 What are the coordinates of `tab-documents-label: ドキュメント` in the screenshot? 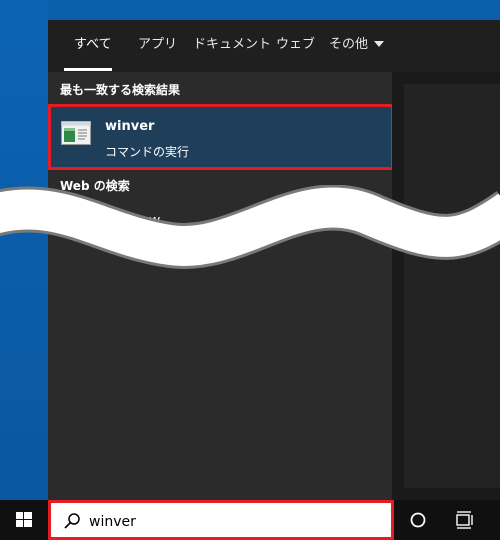 It's located at (232, 44).